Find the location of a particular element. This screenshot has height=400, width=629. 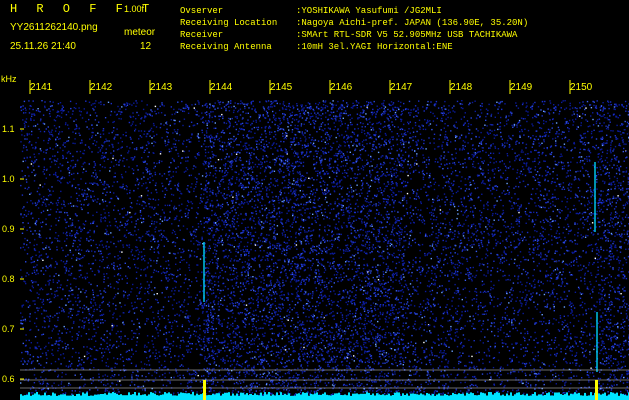

x-tick-label: 2148 is located at coordinates (461, 87).